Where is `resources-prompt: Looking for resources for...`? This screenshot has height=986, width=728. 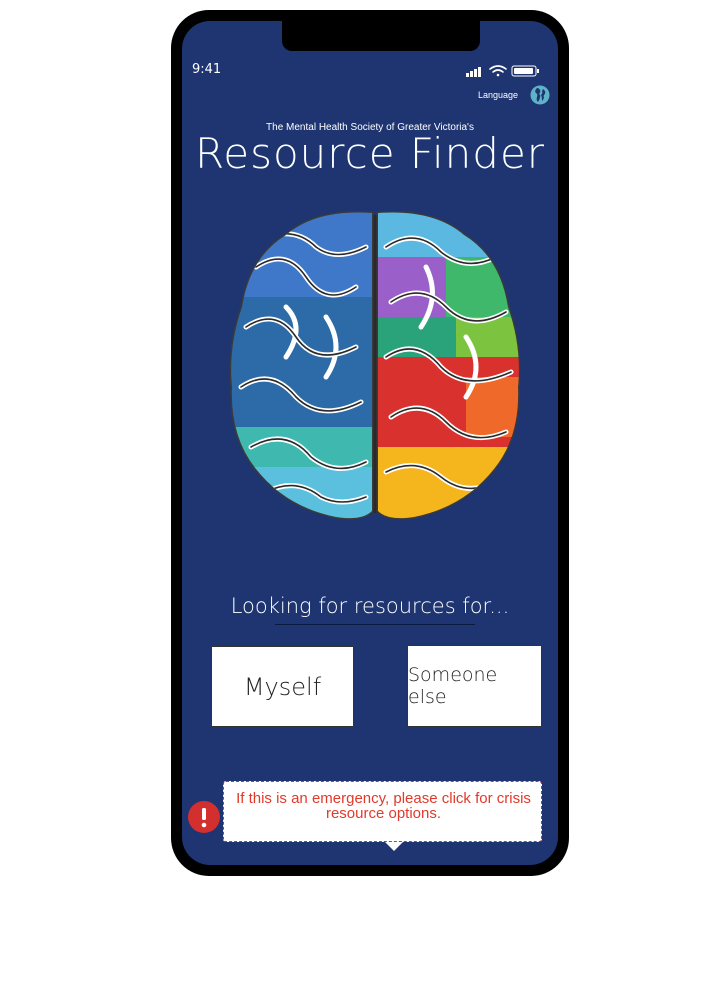 resources-prompt: Looking for resources for... is located at coordinates (370, 606).